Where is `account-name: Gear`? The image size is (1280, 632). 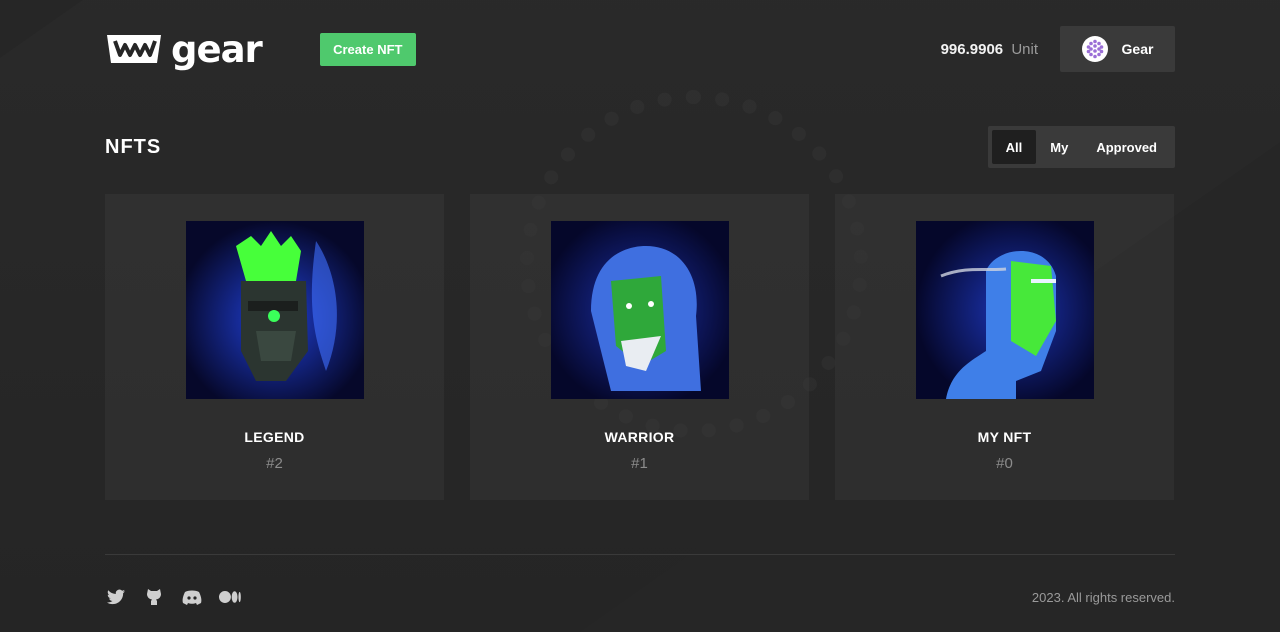
account-name: Gear is located at coordinates (1137, 49).